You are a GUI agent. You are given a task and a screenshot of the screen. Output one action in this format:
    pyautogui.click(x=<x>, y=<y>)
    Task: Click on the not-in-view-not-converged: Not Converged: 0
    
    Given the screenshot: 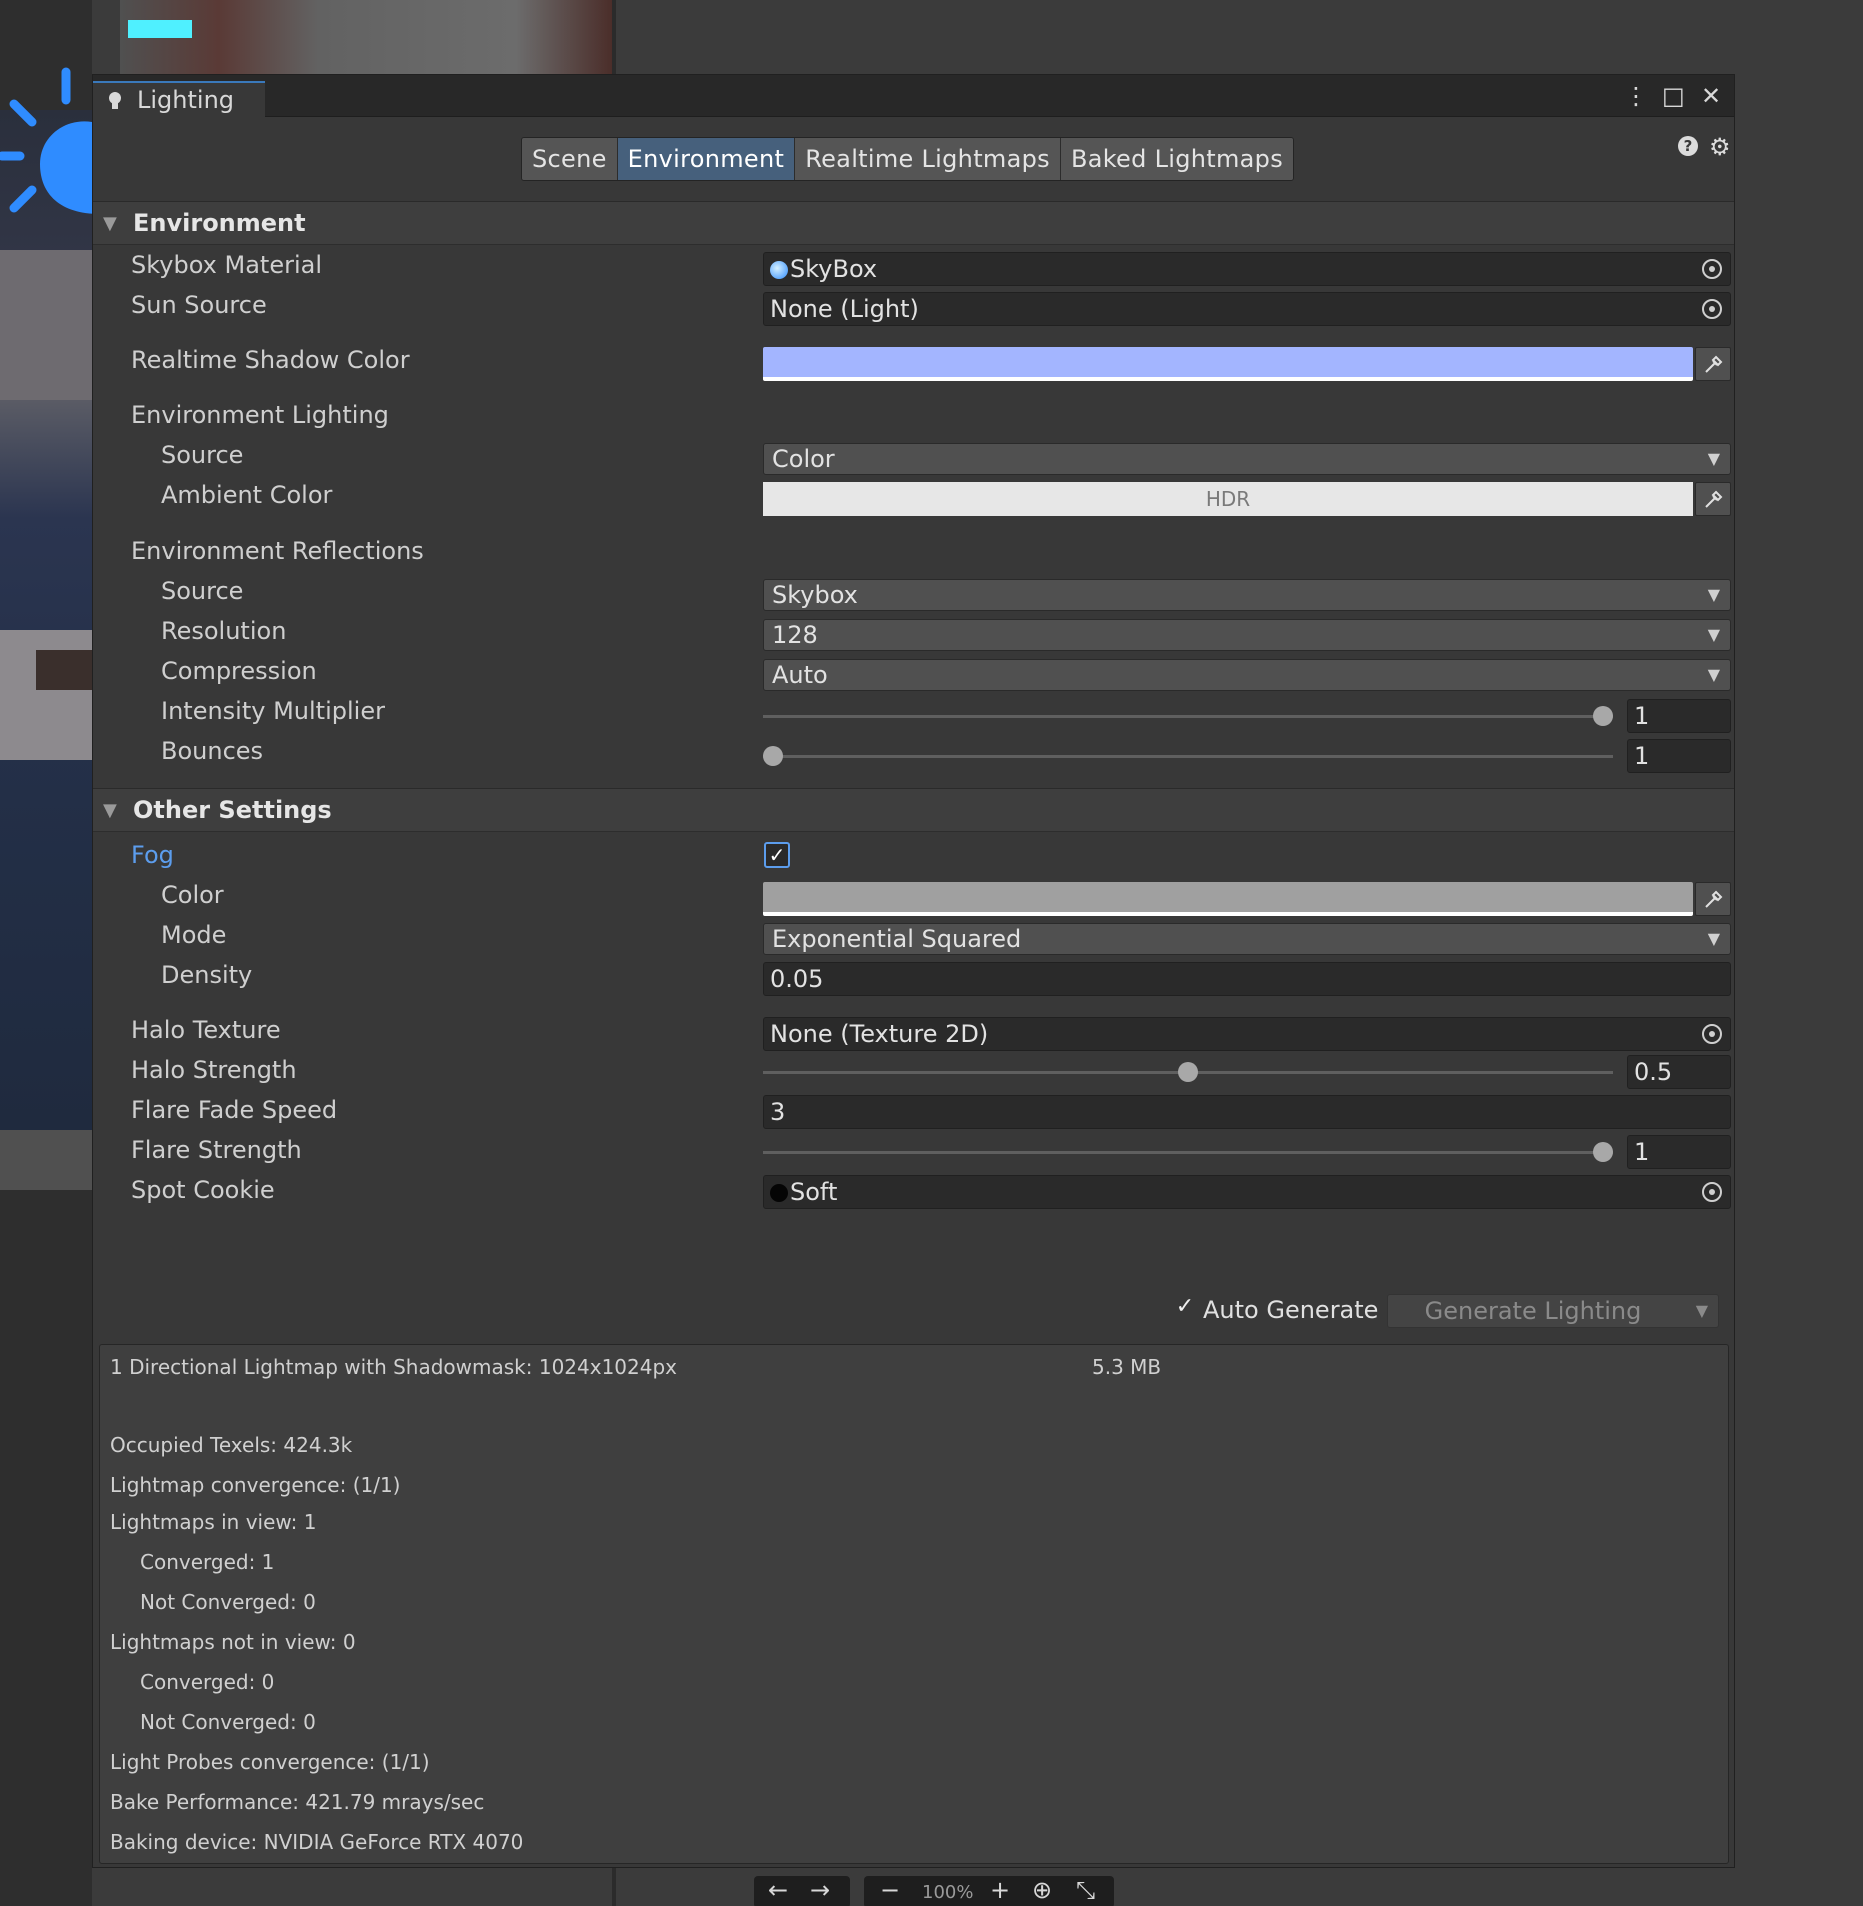 What is the action you would take?
    pyautogui.click(x=228, y=1722)
    